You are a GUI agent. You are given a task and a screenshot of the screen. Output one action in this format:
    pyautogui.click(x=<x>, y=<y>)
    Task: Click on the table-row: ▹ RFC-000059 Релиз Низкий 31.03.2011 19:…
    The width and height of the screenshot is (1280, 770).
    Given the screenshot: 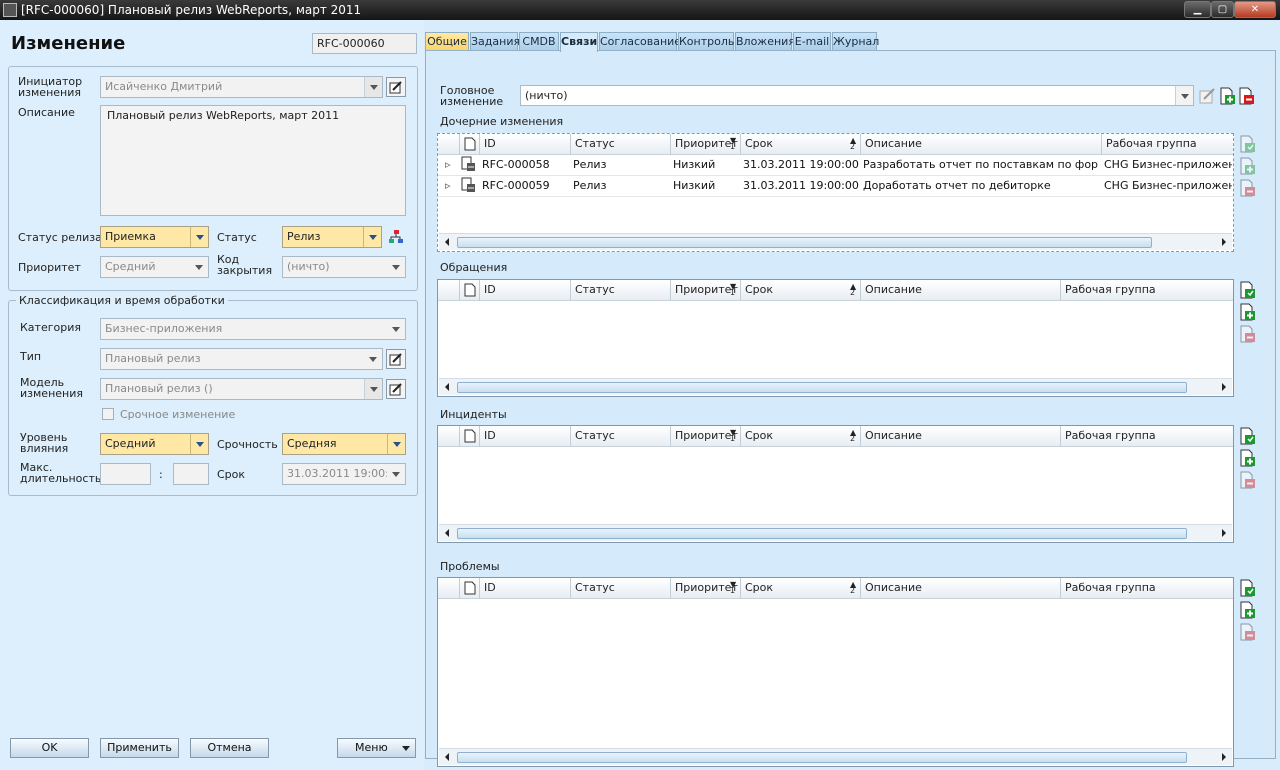 What is the action you would take?
    pyautogui.click(x=835, y=186)
    